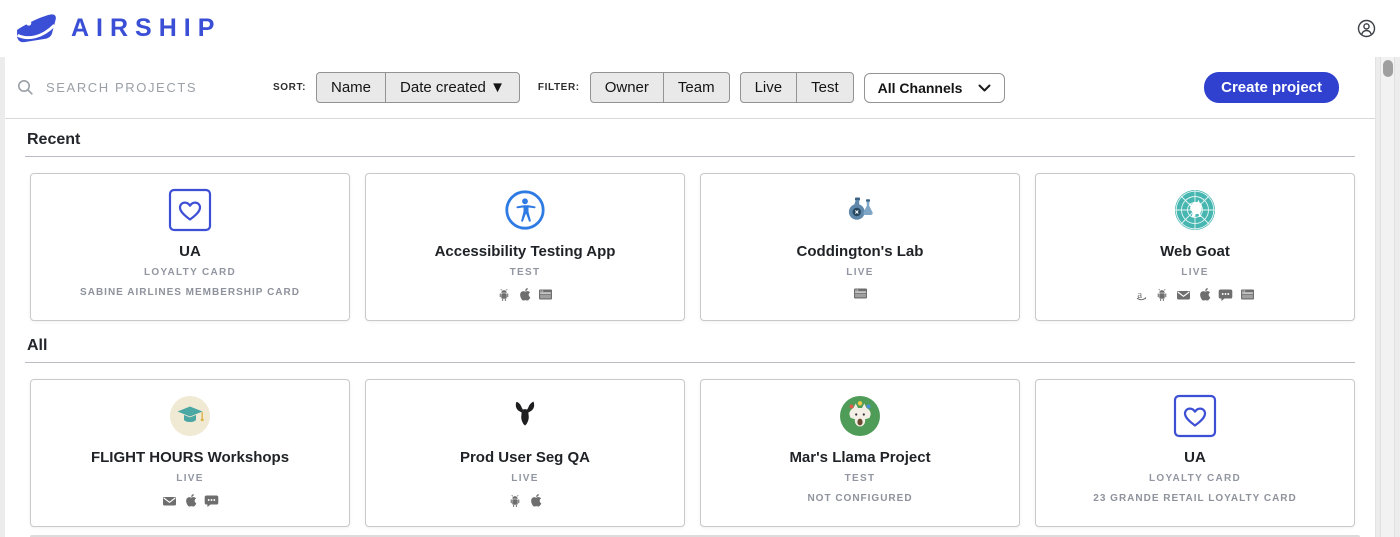 The image size is (1400, 537). Describe the element at coordinates (1141, 295) in the screenshot. I see `amazon-channel-icon: a` at that location.